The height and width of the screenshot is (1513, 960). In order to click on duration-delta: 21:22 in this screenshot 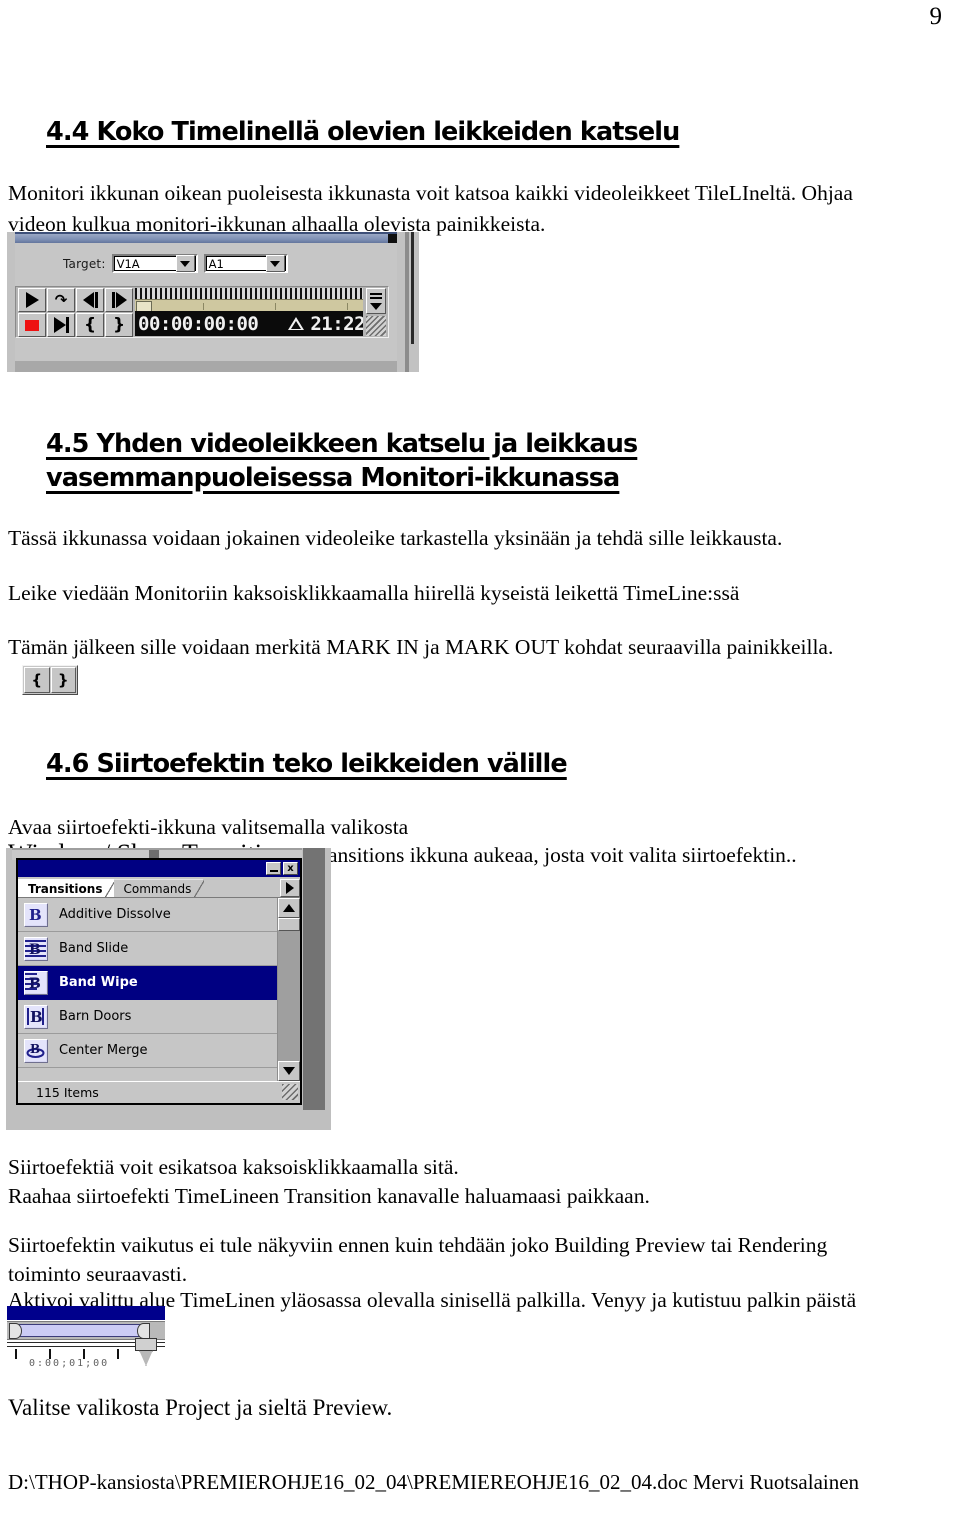, I will do `click(325, 324)`.